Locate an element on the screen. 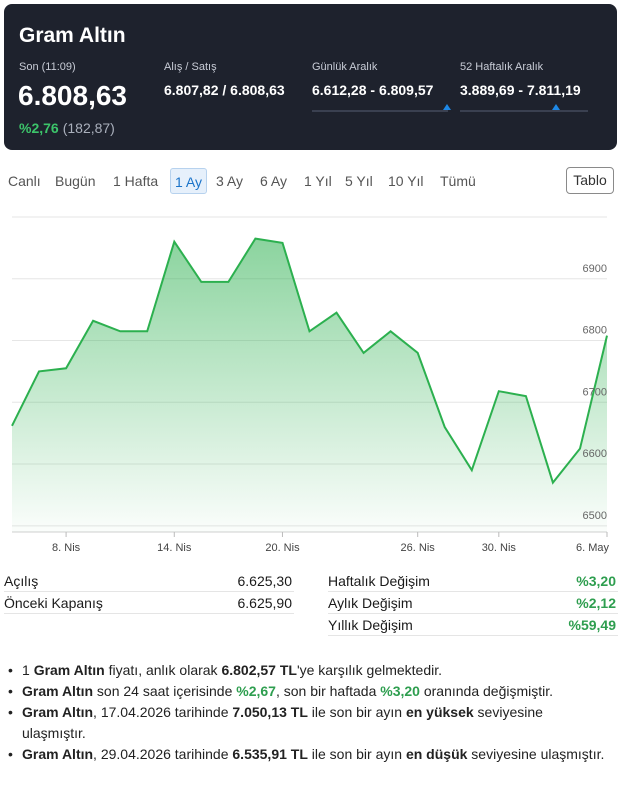 Image resolution: width=621 pixels, height=788 pixels. stat-row-aylik: Aylık Değişim %2,12 is located at coordinates (473, 603).